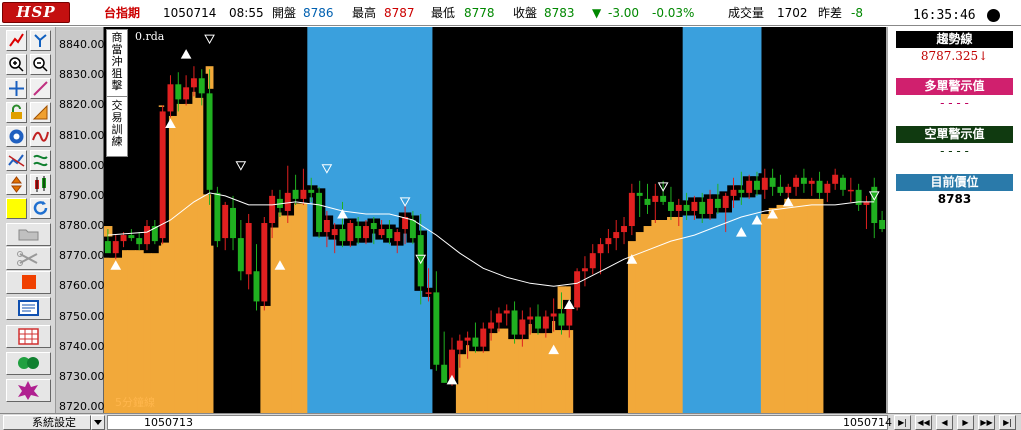 The image size is (1021, 430). Describe the element at coordinates (16, 88) in the screenshot. I see `crosshair-icon` at that location.